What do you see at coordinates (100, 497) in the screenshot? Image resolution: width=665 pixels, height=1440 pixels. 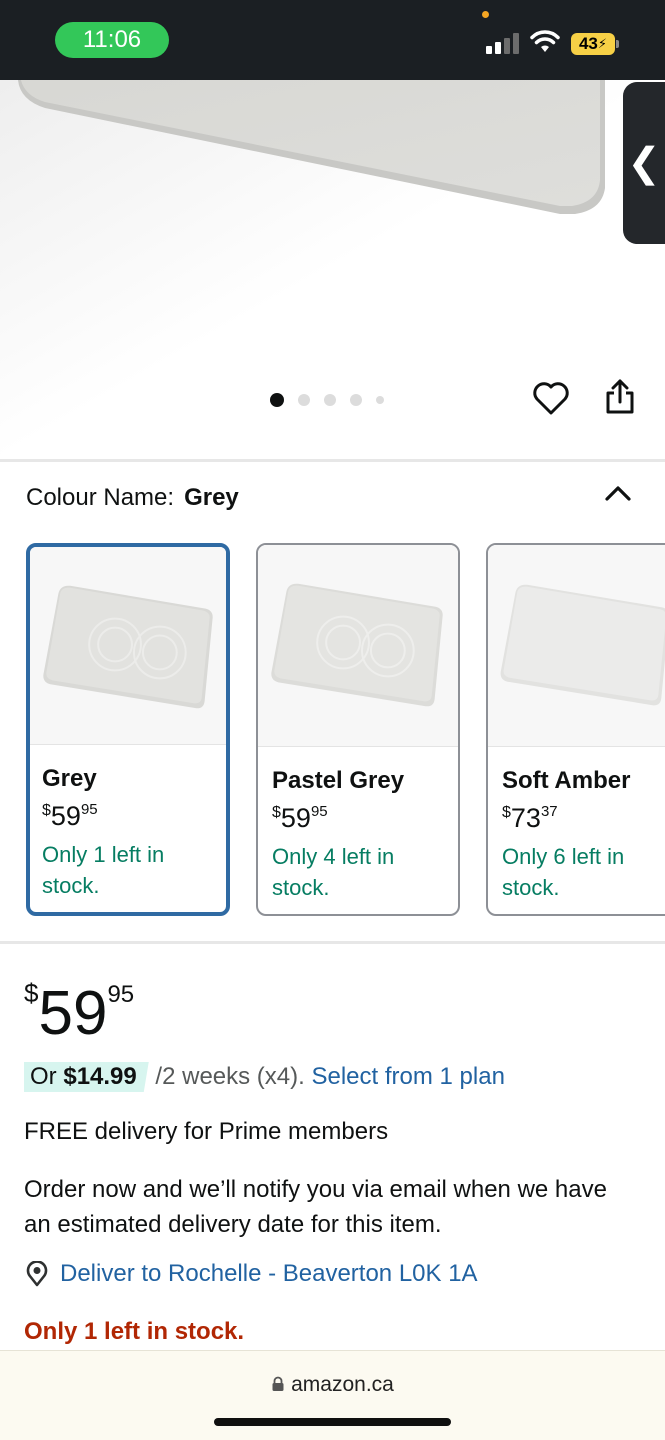 I see `colour-name-key: Colour Name:` at bounding box center [100, 497].